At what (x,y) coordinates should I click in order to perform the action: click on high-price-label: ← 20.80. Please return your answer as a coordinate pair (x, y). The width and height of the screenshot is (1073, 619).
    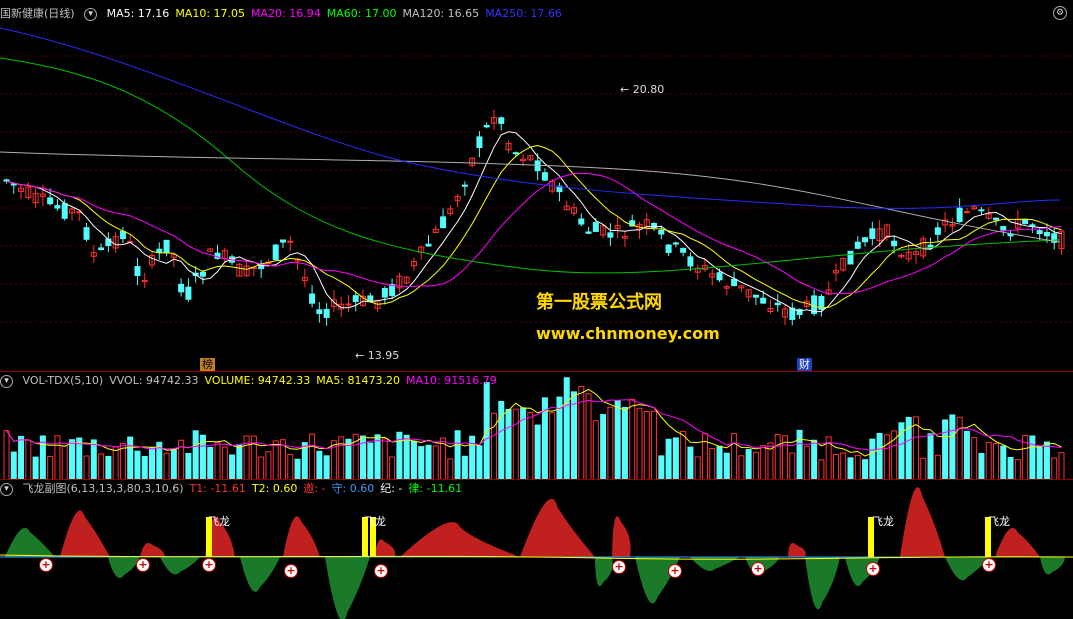
    Looking at the image, I should click on (642, 89).